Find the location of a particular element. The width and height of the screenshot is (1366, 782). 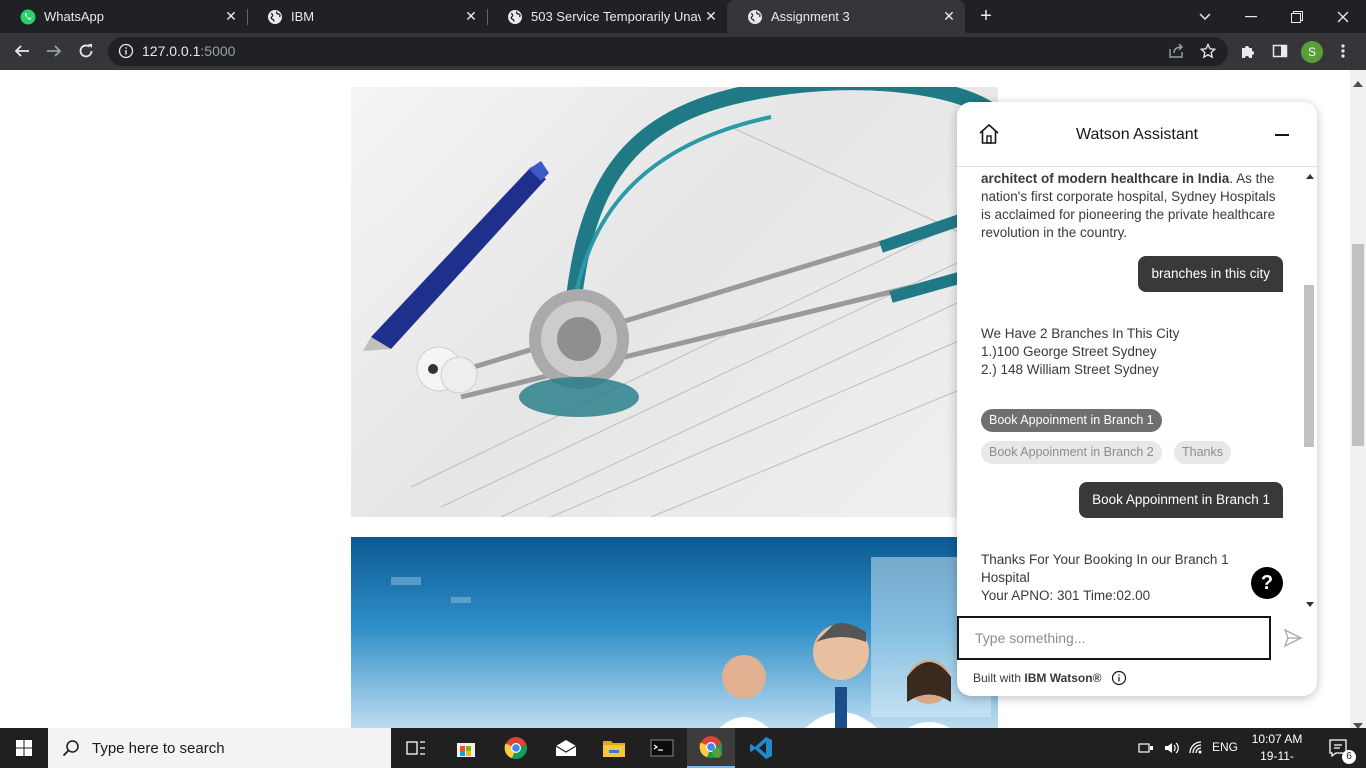

wifi-icon is located at coordinates (1196, 748).